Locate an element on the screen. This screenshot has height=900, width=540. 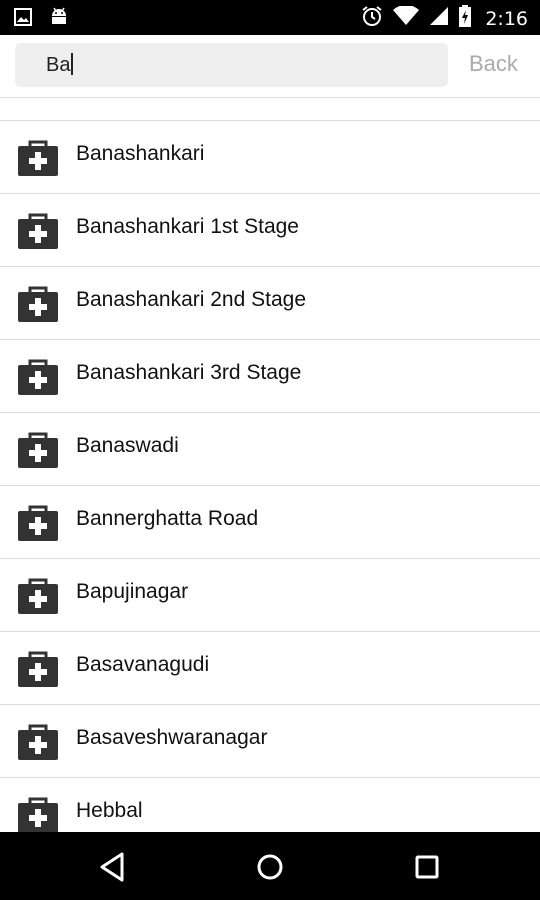
battery-icon is located at coordinates (465, 18).